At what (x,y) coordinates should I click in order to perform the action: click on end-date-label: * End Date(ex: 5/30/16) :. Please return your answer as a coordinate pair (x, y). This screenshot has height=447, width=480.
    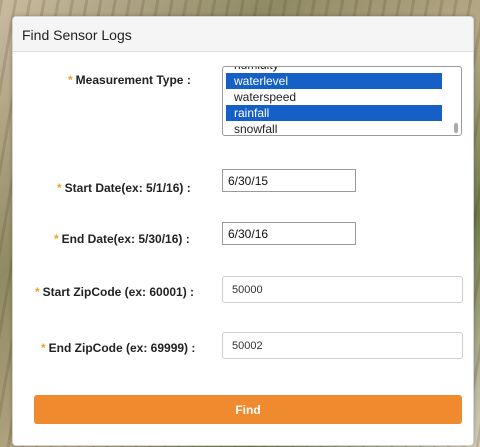
    Looking at the image, I should click on (122, 239).